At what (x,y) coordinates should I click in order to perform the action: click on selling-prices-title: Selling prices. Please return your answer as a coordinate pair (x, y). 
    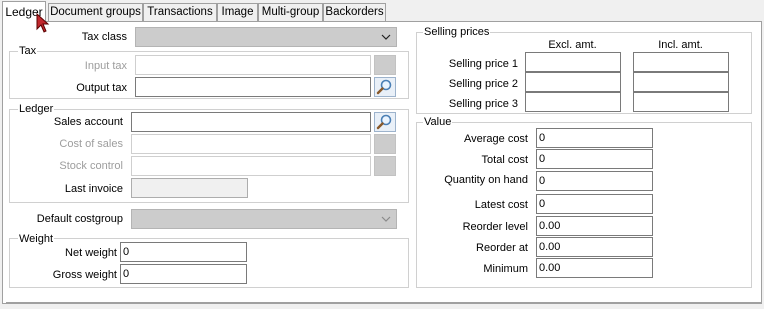
    Looking at the image, I should click on (457, 32).